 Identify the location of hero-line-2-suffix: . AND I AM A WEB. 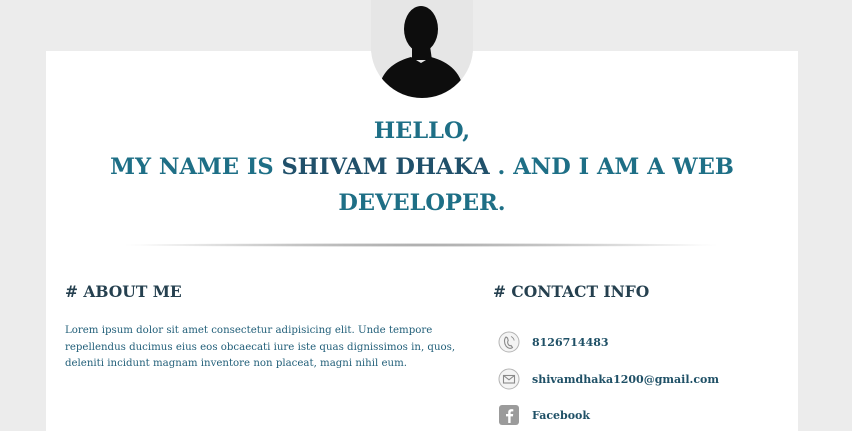
(611, 167).